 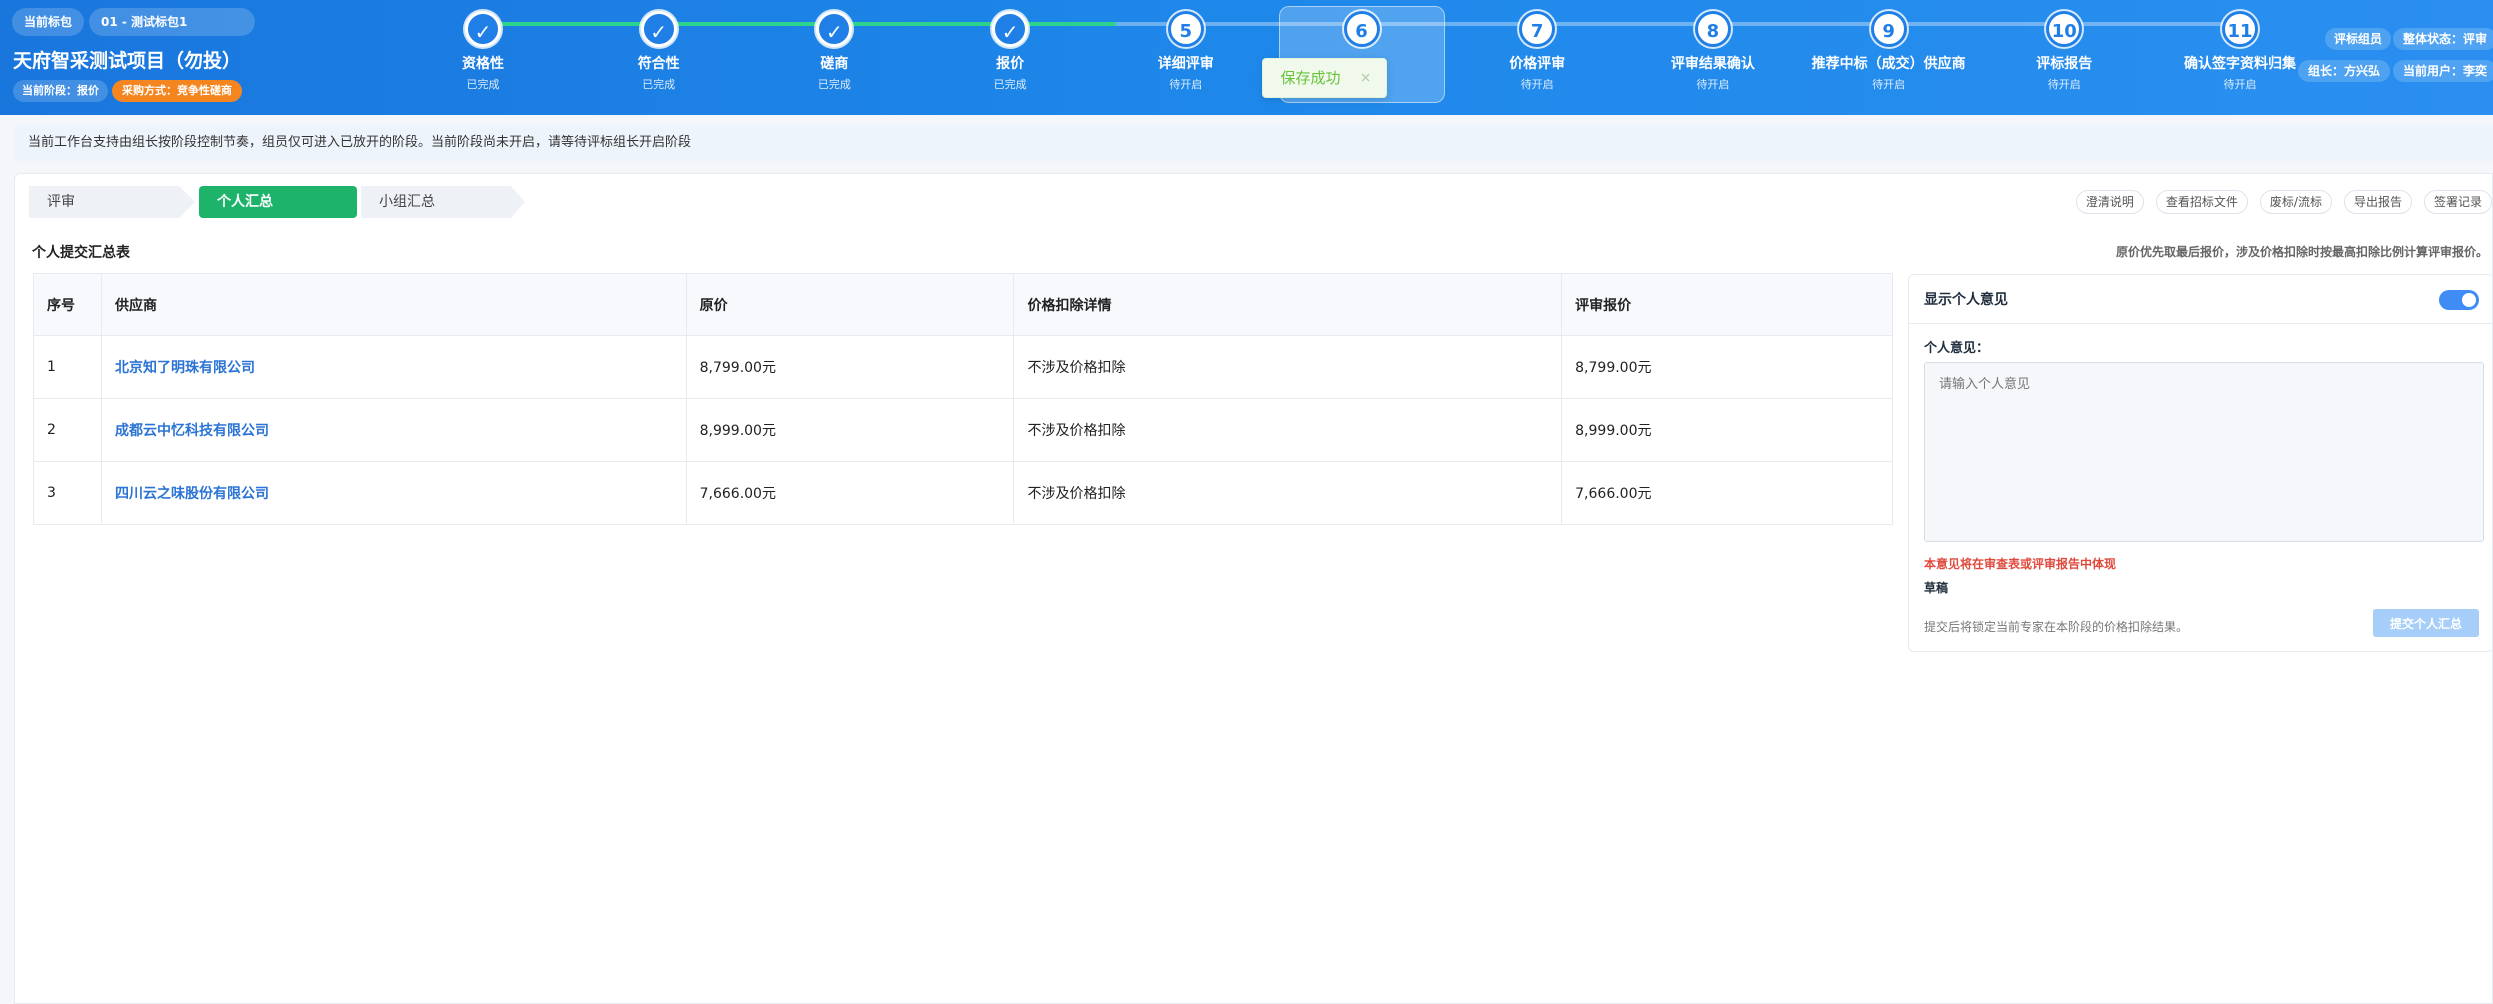 I want to click on show-opinion-title: 显示个人意见, so click(x=1966, y=300).